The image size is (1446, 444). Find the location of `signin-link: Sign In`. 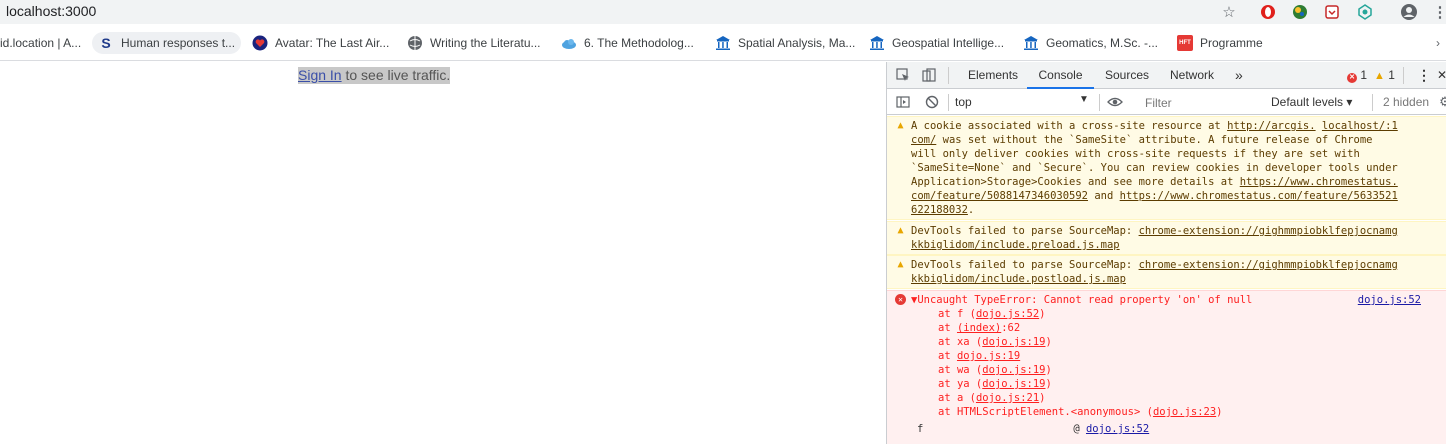

signin-link: Sign In is located at coordinates (320, 75).